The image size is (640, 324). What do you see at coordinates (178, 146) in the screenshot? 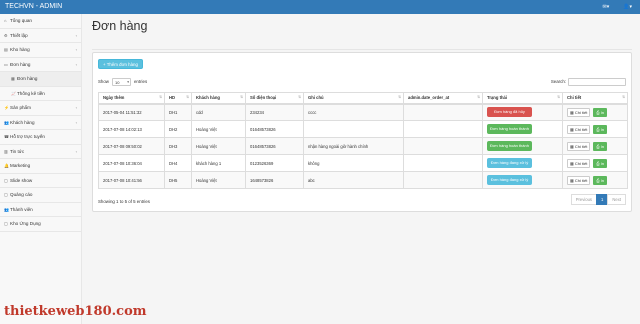
I see `cell-hd: DH3` at bounding box center [178, 146].